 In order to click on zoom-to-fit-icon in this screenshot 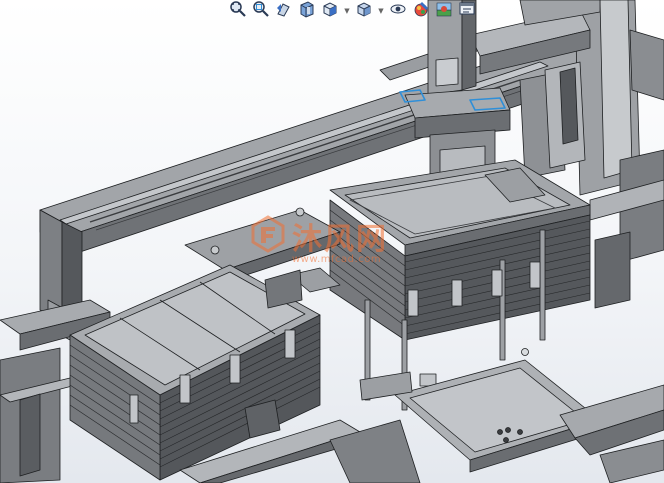, I will do `click(238, 11)`.